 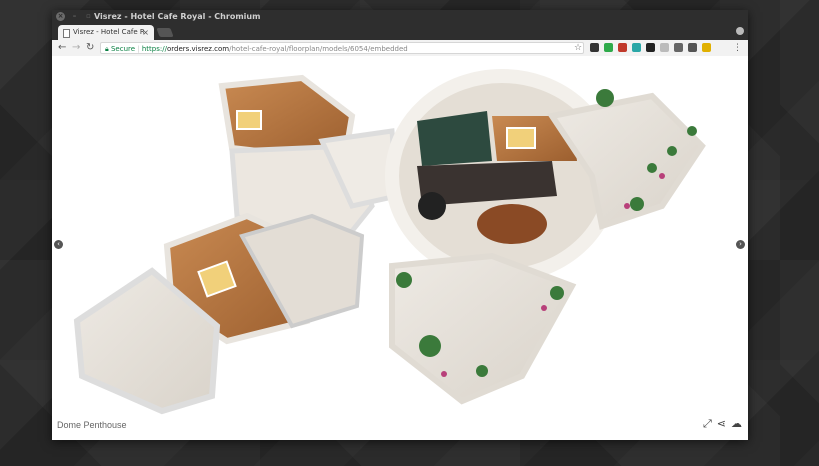 What do you see at coordinates (123, 49) in the screenshot?
I see `secure-label: Secure` at bounding box center [123, 49].